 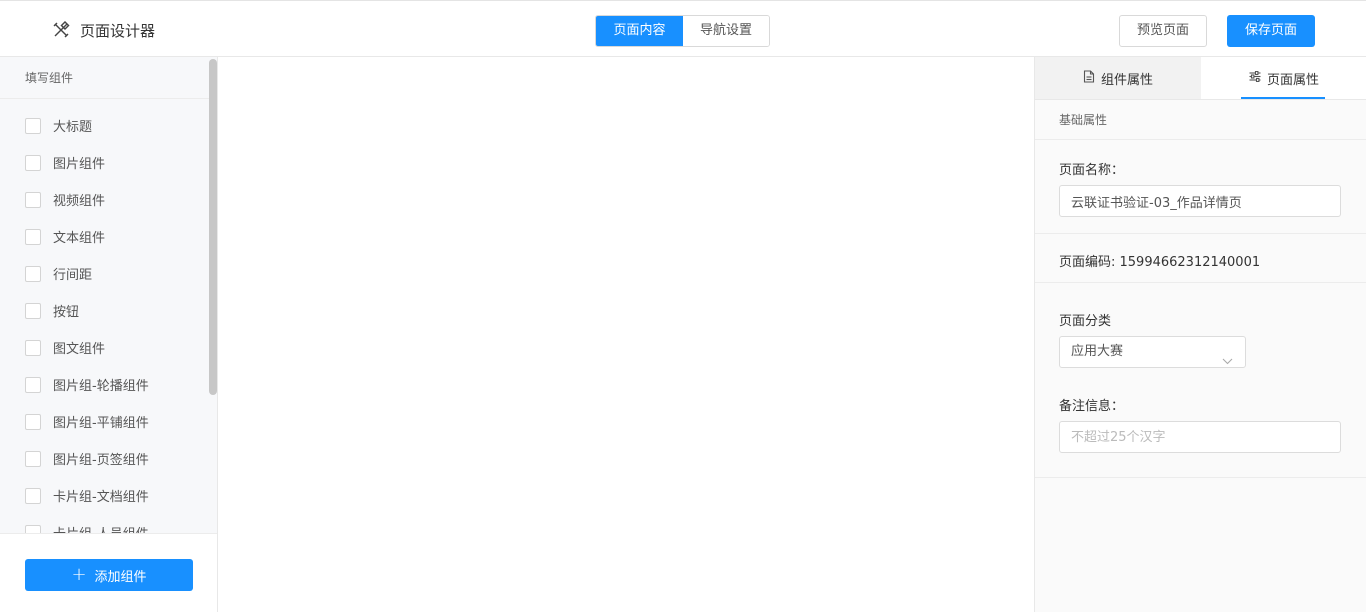 I want to click on component-item-video: 视频组件, so click(x=104, y=199).